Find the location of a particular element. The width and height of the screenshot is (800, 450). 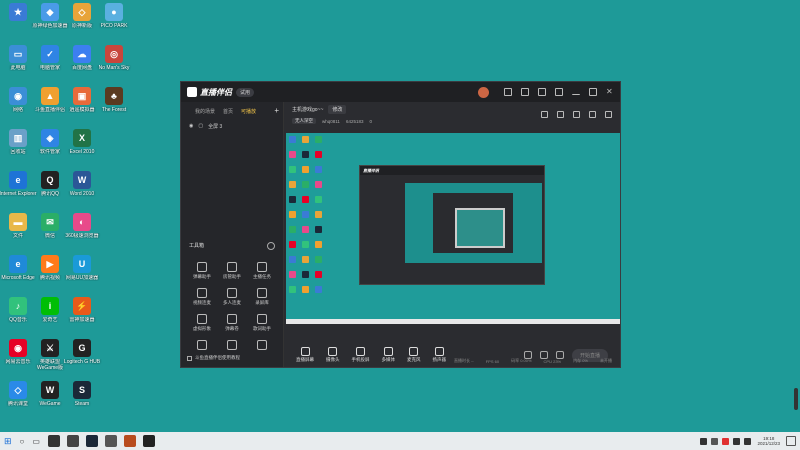

desktop-icon: ◐ 360极速浏览器 is located at coordinates (82, 232).